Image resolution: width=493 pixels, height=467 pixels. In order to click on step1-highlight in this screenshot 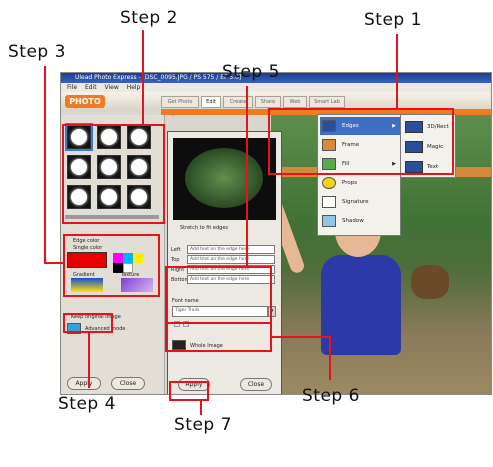, I will do `click(361, 141)`.